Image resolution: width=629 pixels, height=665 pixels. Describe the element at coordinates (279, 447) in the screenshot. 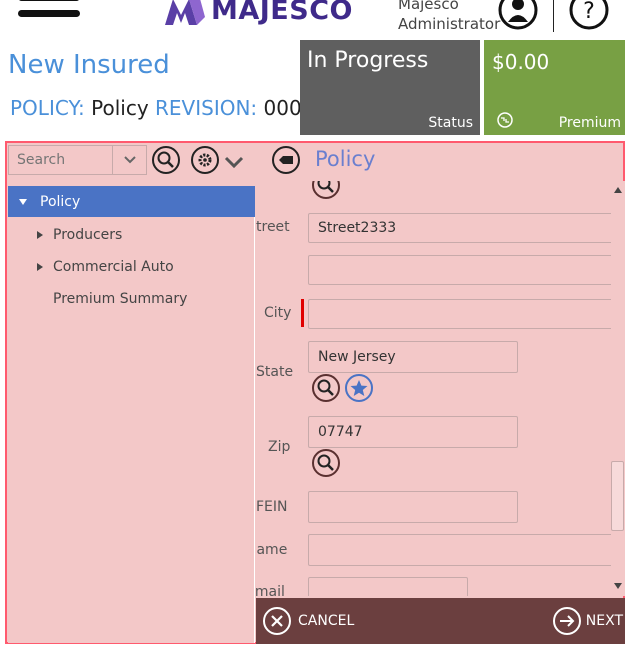

I see `zip-label: Zip` at that location.